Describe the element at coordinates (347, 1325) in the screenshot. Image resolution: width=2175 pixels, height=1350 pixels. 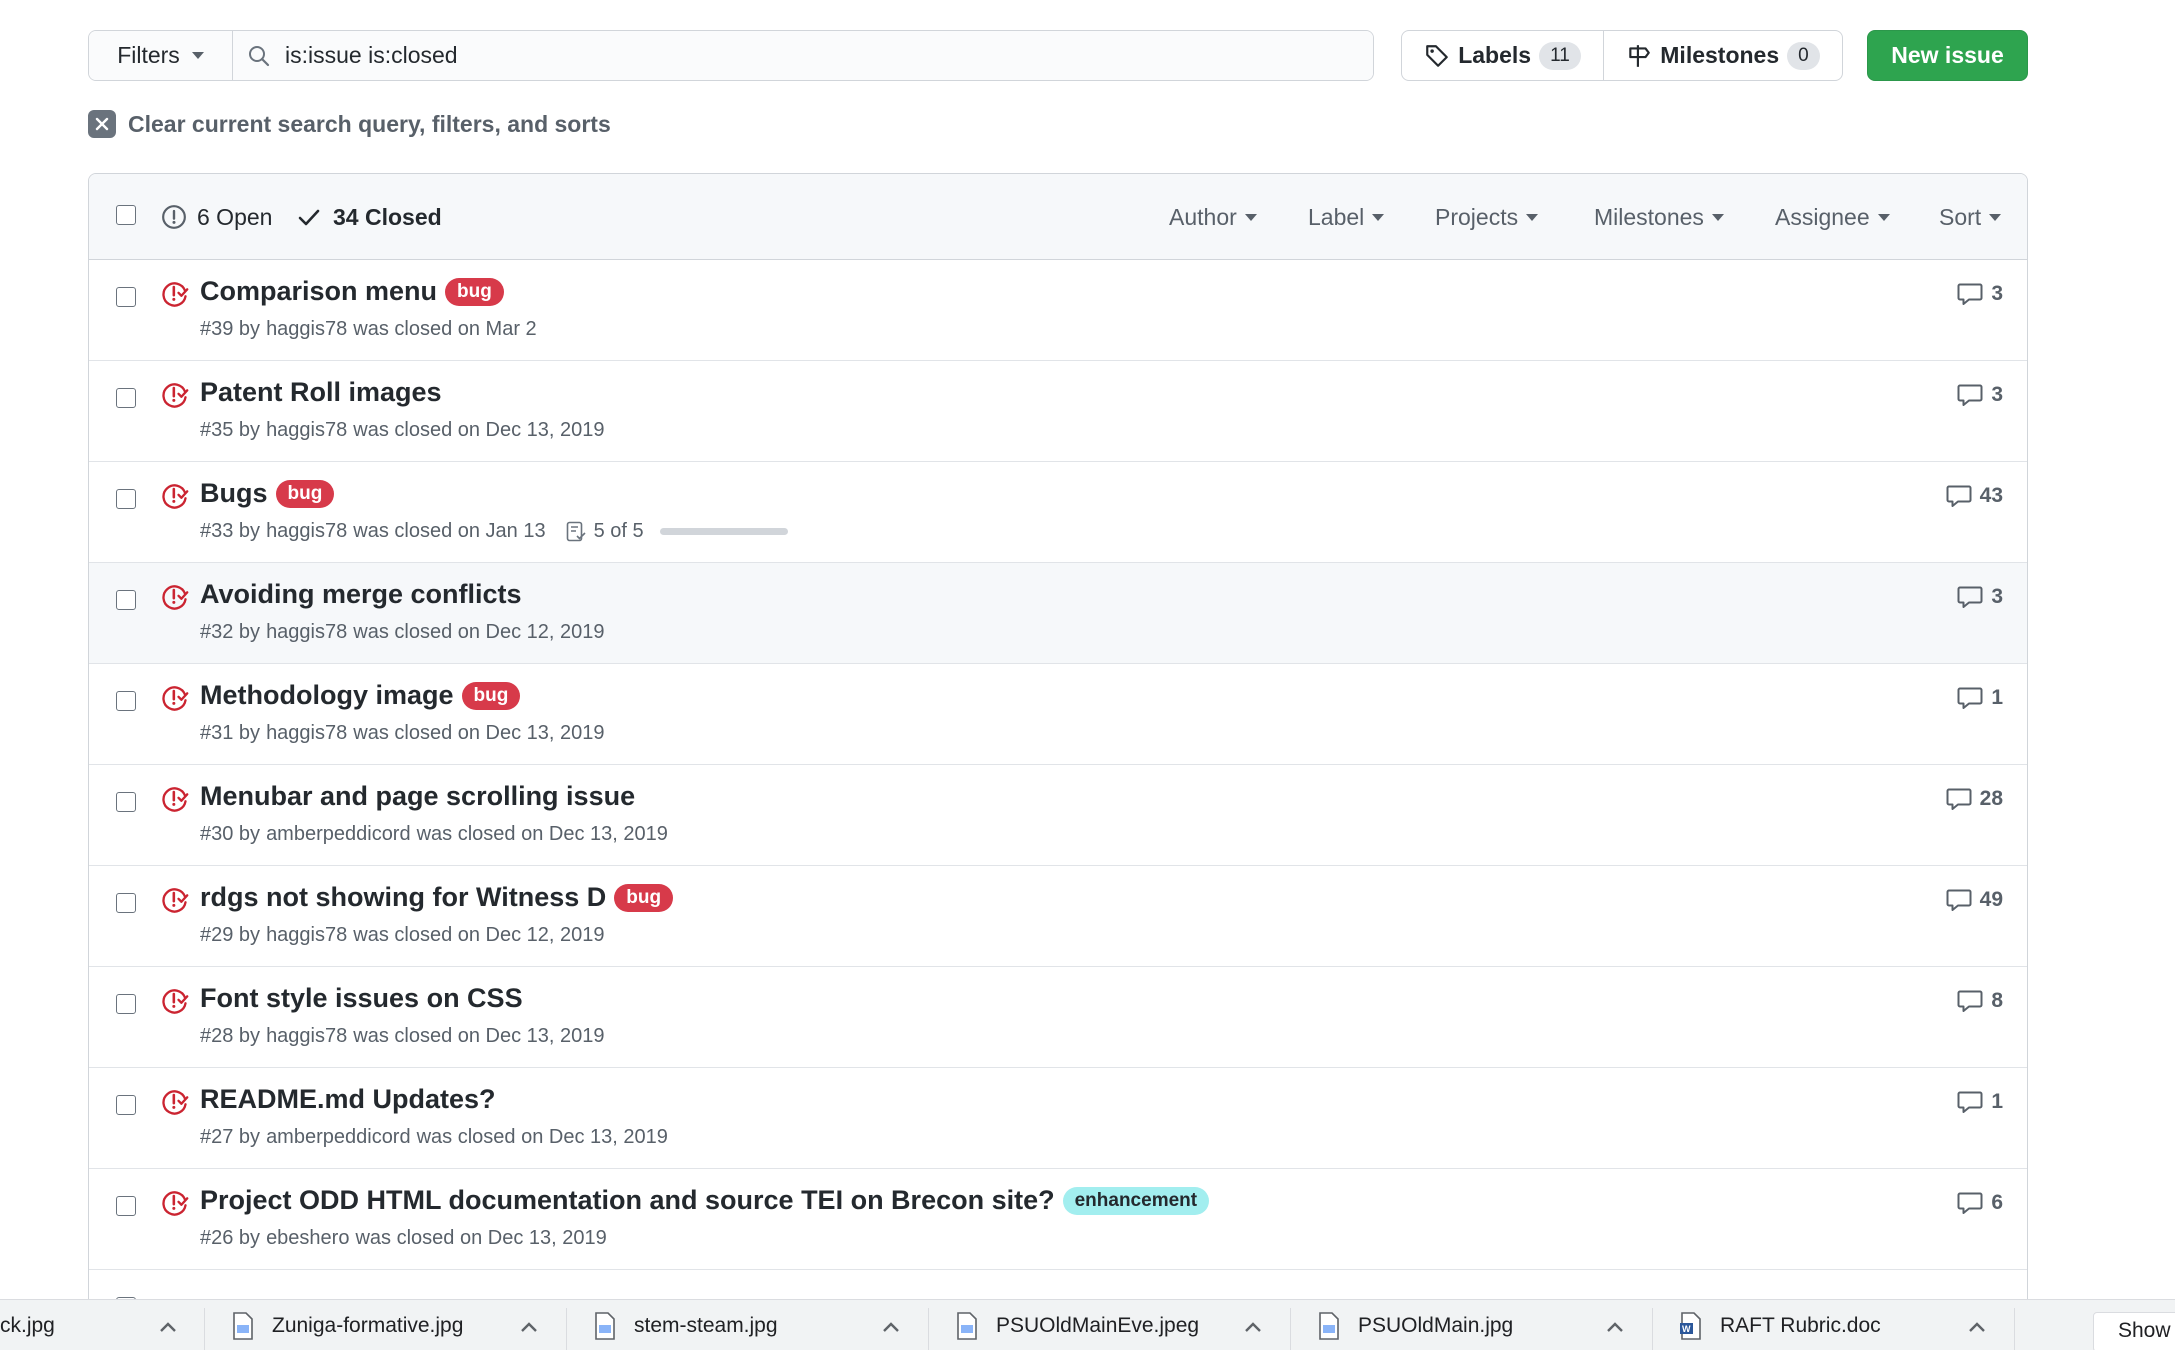
I see `download-item: Zuniga-formative.jpg` at that location.